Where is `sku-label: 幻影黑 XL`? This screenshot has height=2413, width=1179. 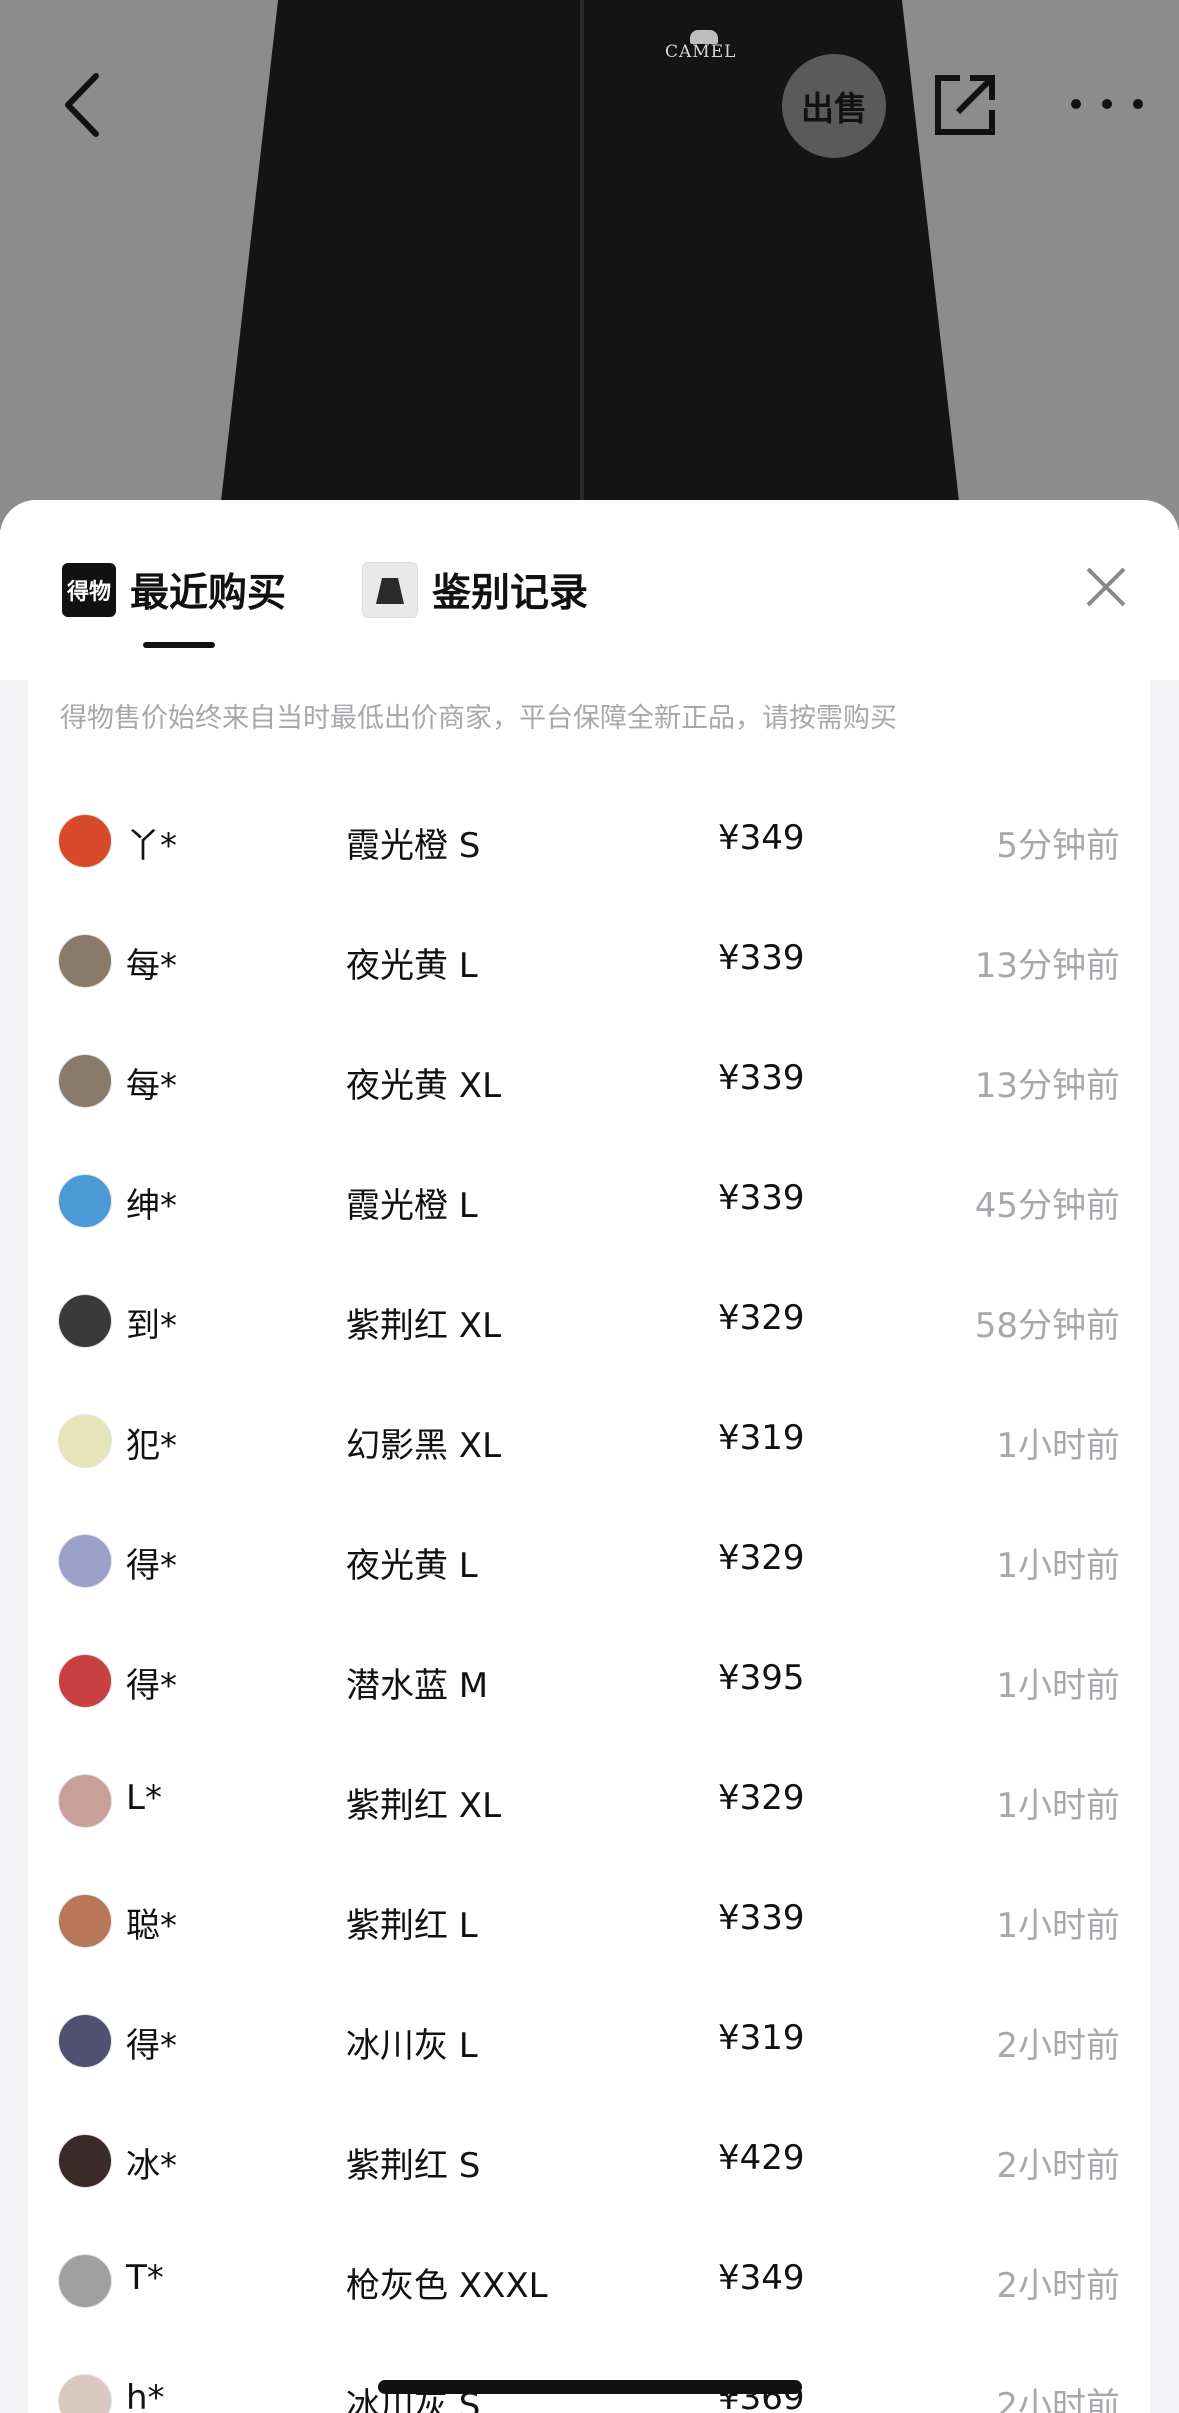
sku-label: 幻影黑 XL is located at coordinates (424, 1446).